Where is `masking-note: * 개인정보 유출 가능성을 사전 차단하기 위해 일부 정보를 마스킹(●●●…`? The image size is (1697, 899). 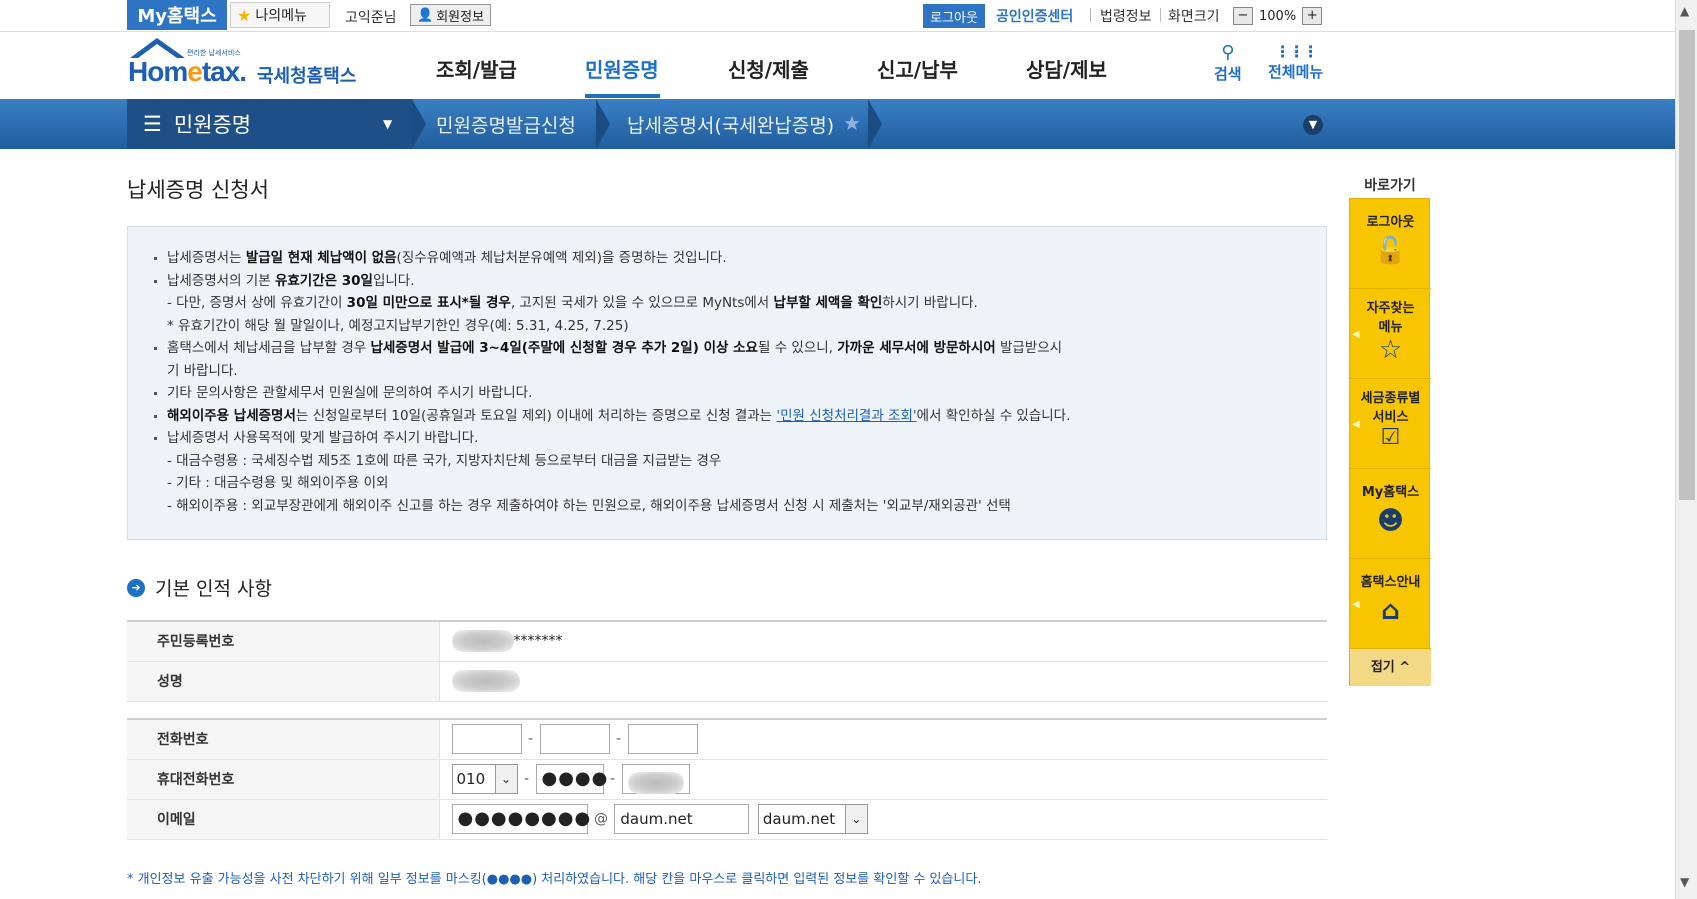 masking-note: * 개인정보 유출 가능성을 사전 차단하기 위해 일부 정보를 마스킹(●●●… is located at coordinates (554, 879).